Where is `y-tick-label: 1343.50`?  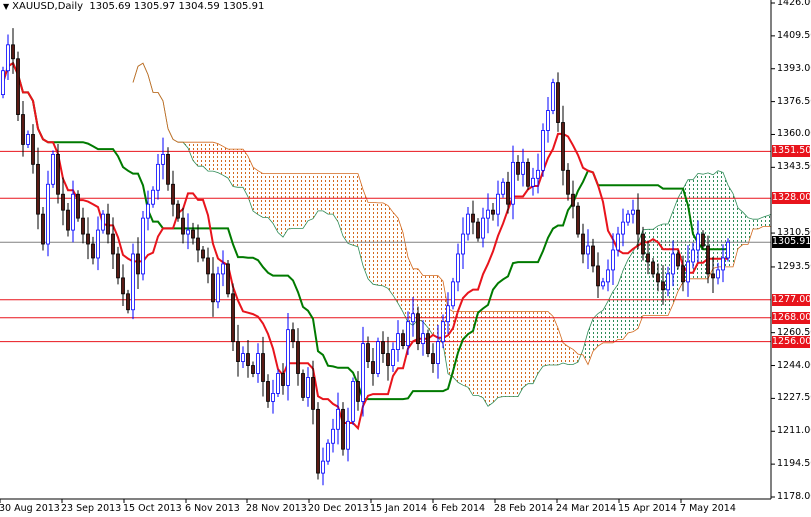 y-tick-label: 1343.50 is located at coordinates (794, 167).